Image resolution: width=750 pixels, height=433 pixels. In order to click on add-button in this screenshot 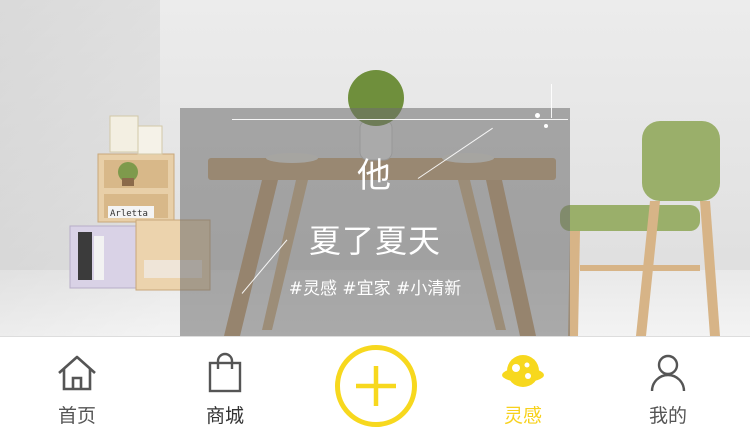, I will do `click(376, 386)`.